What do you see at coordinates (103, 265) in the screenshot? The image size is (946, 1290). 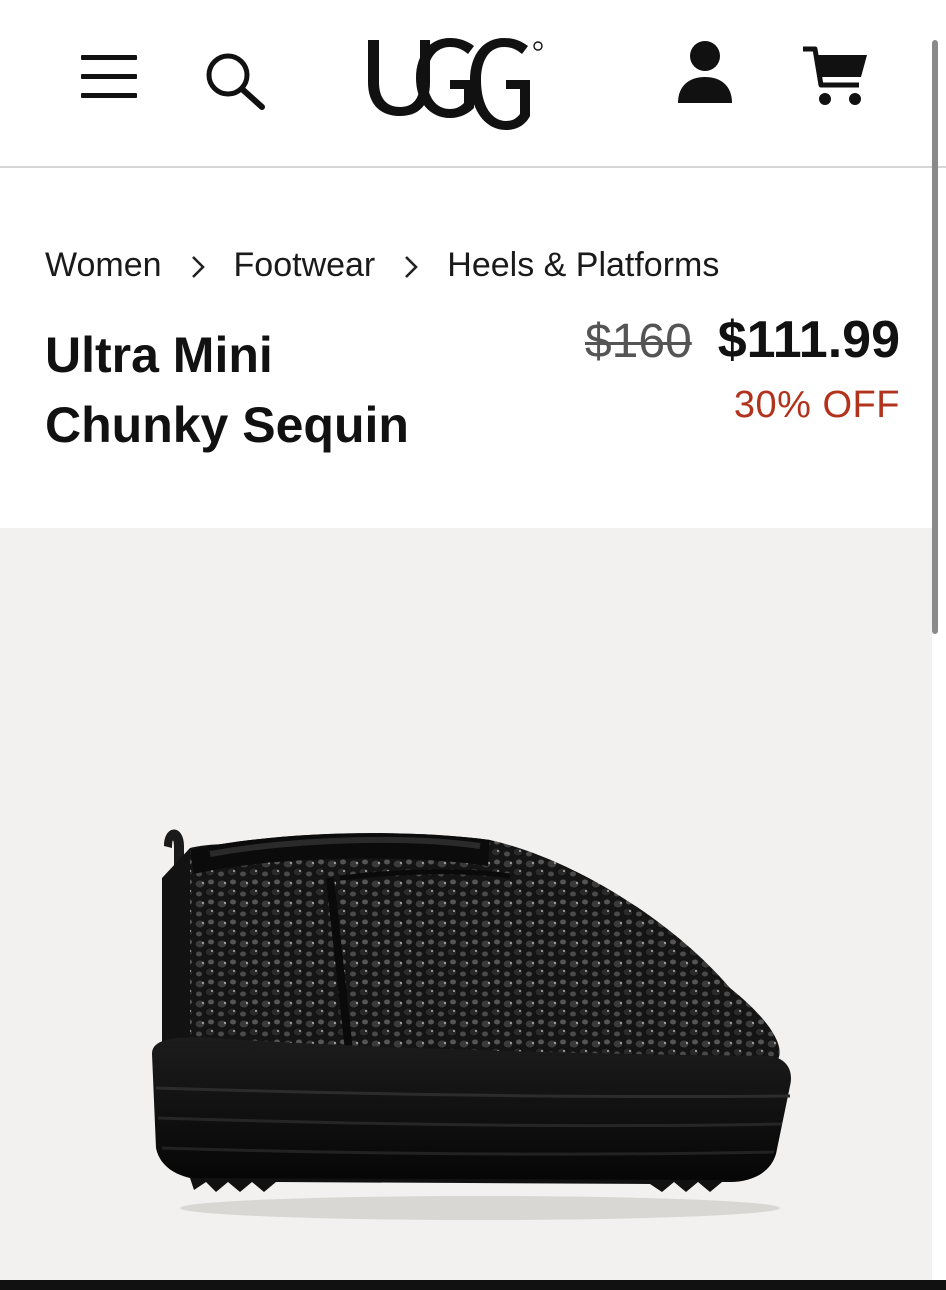 I see `breadcrumb-item-women: Women` at bounding box center [103, 265].